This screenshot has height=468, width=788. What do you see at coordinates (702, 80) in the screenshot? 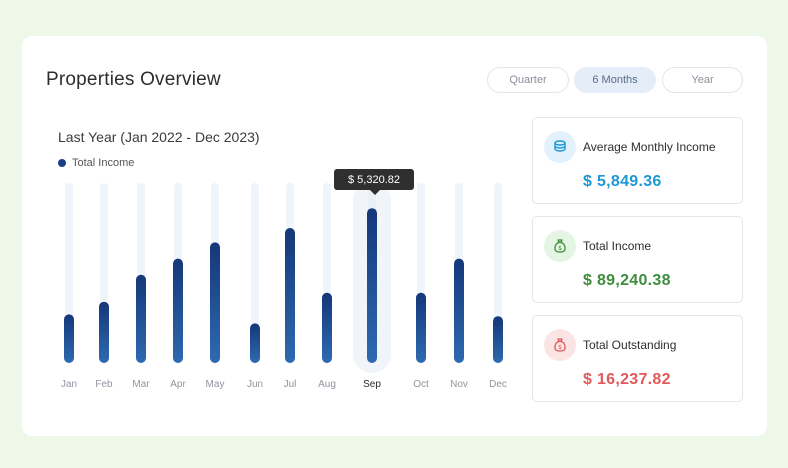
I see `tab-year: Year` at bounding box center [702, 80].